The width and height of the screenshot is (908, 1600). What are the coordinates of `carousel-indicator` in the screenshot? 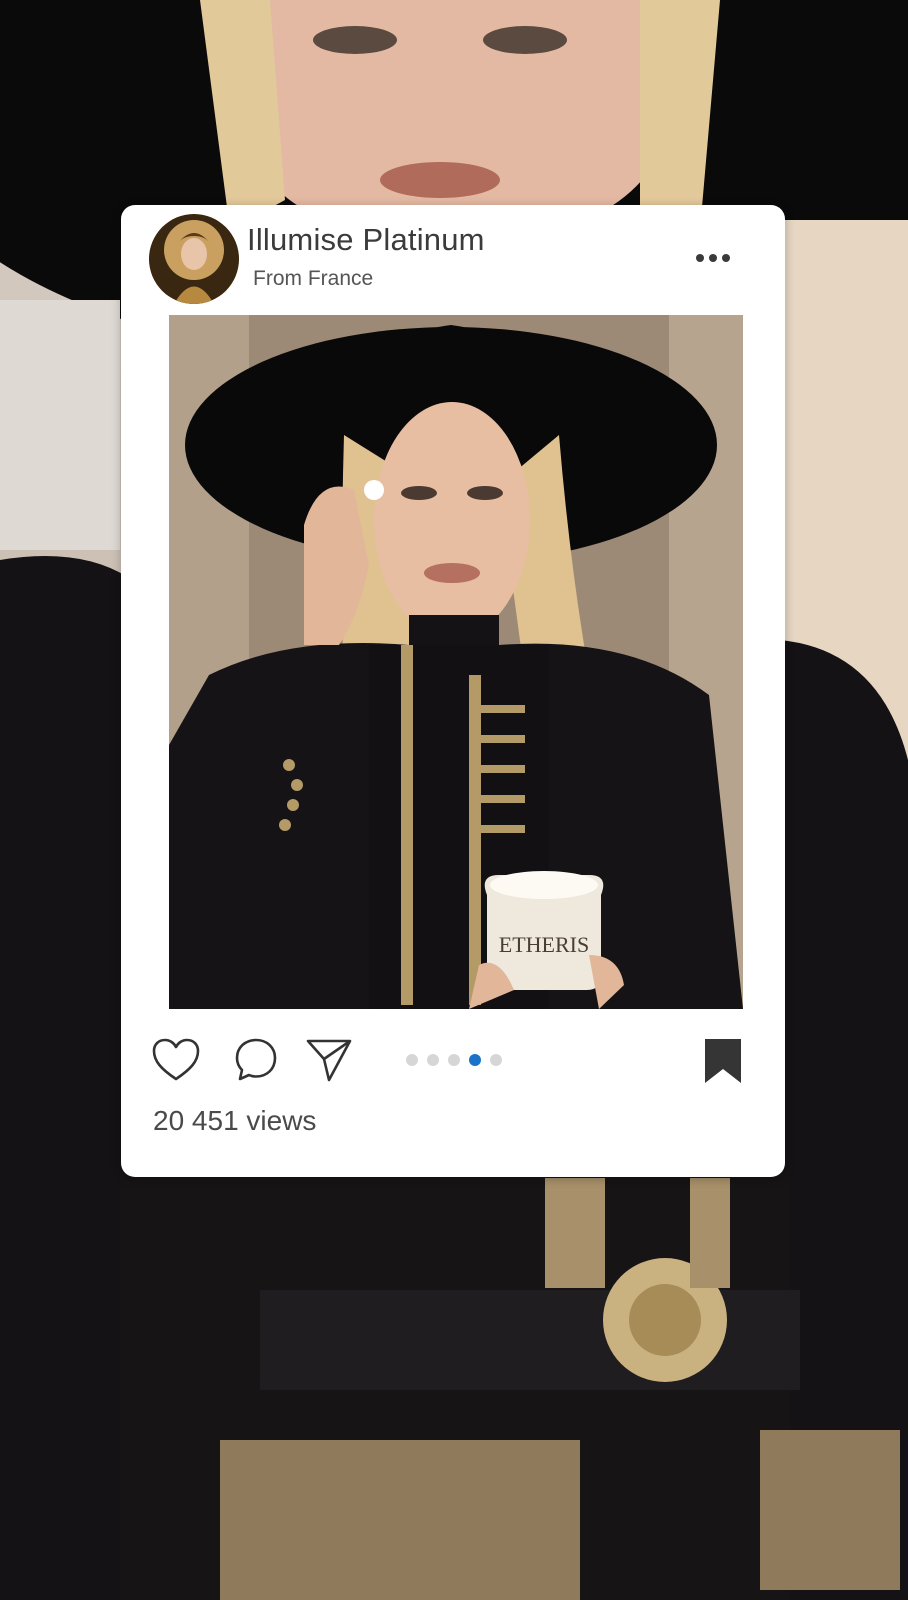 It's located at (454, 1060).